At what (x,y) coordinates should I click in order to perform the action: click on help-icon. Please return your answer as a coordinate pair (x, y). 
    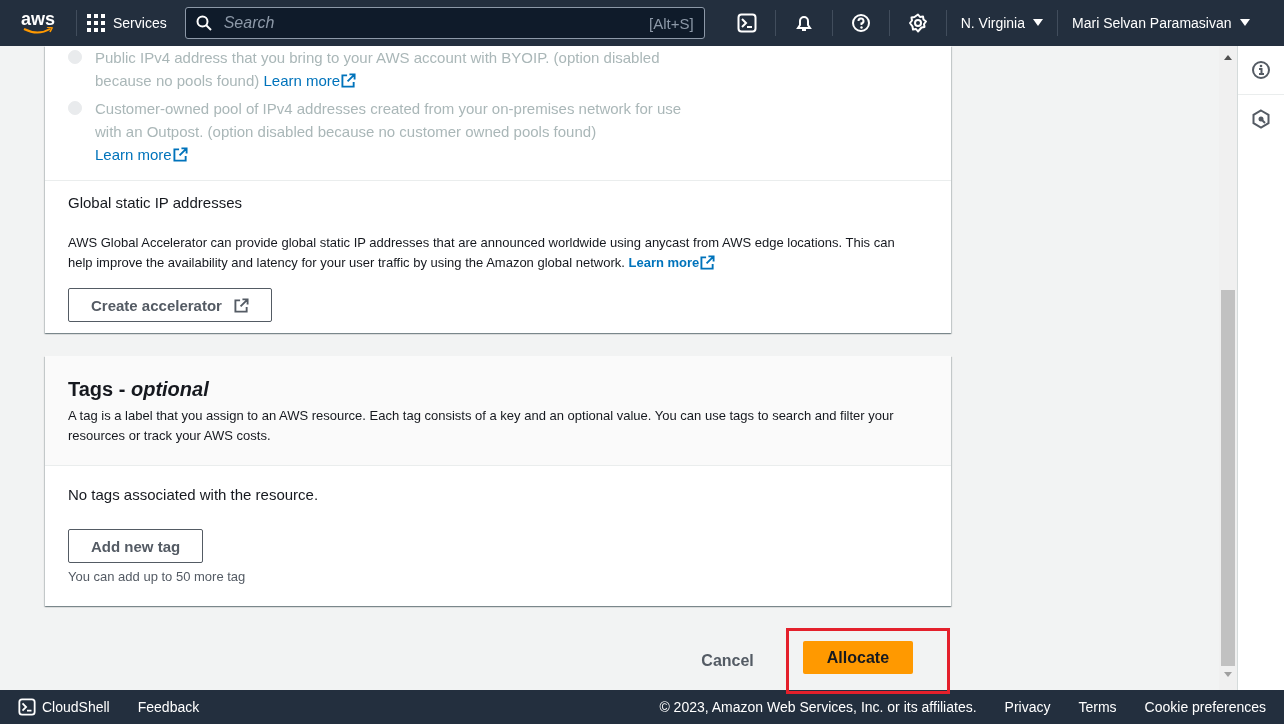
    Looking at the image, I should click on (860, 23).